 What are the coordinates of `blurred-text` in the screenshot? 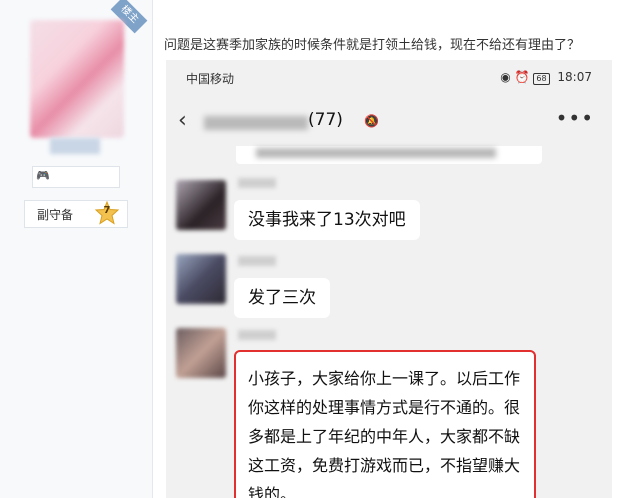 It's located at (376, 153).